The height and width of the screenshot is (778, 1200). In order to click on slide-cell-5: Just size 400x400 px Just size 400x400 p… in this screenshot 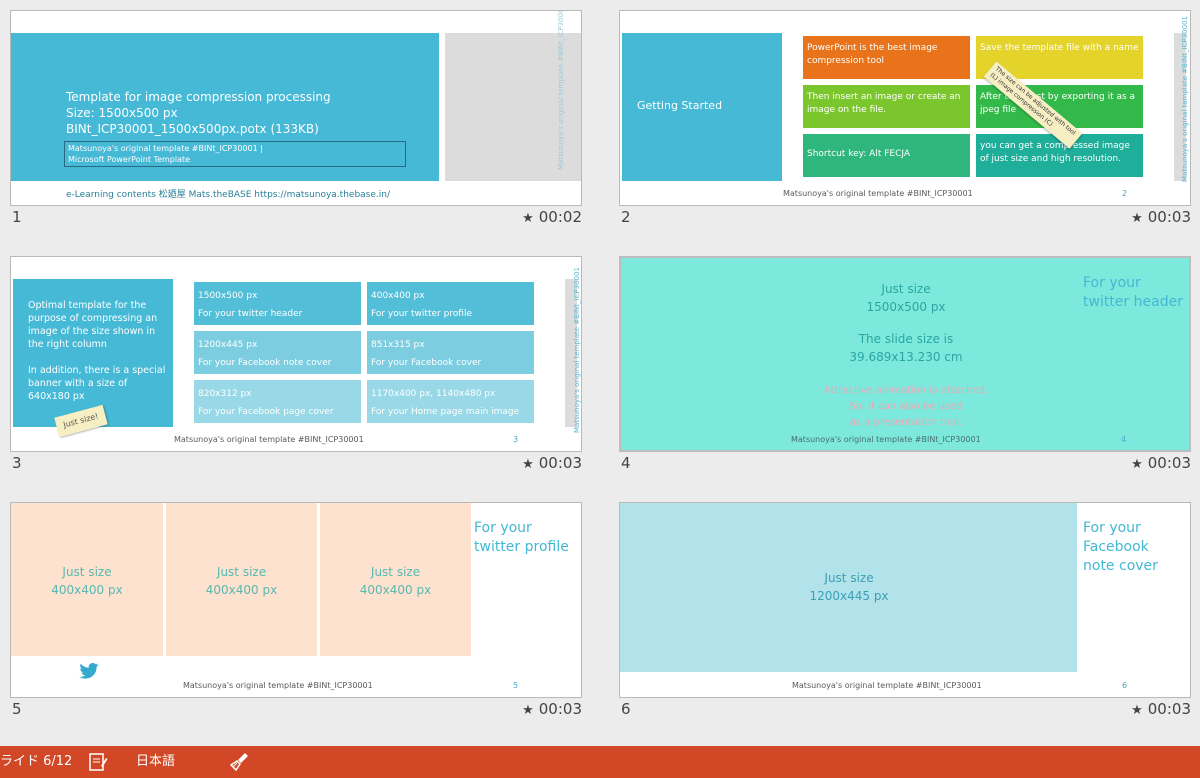, I will do `click(296, 620)`.